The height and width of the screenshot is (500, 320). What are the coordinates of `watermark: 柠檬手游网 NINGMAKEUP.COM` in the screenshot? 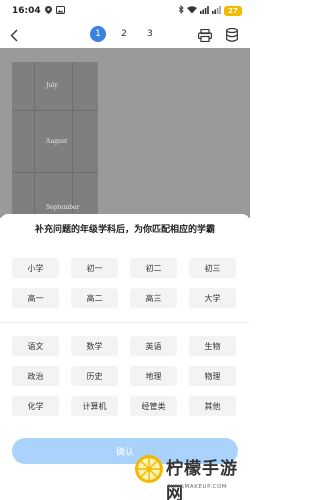 It's located at (189, 474).